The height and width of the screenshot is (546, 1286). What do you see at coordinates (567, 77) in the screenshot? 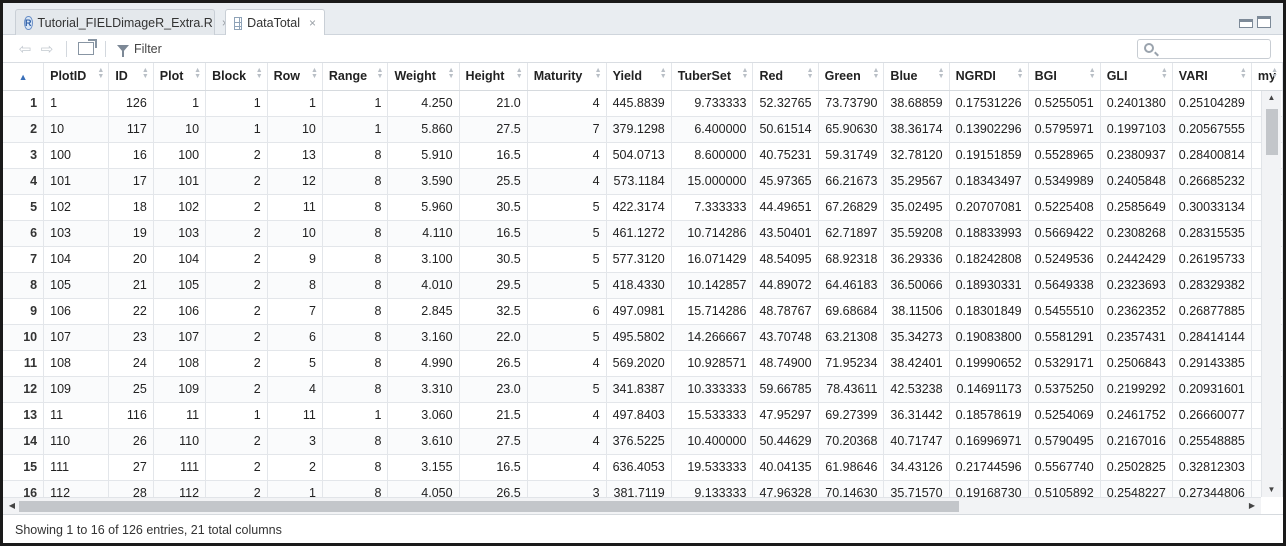
I see `column-header: Maturity ▲ ▼` at bounding box center [567, 77].